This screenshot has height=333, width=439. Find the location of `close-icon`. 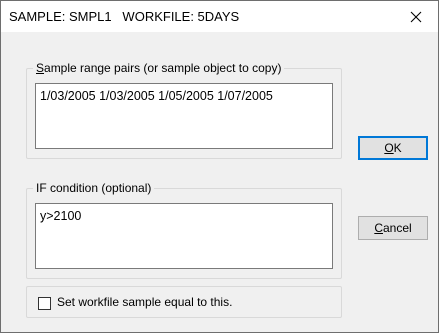

close-icon is located at coordinates (416, 16).